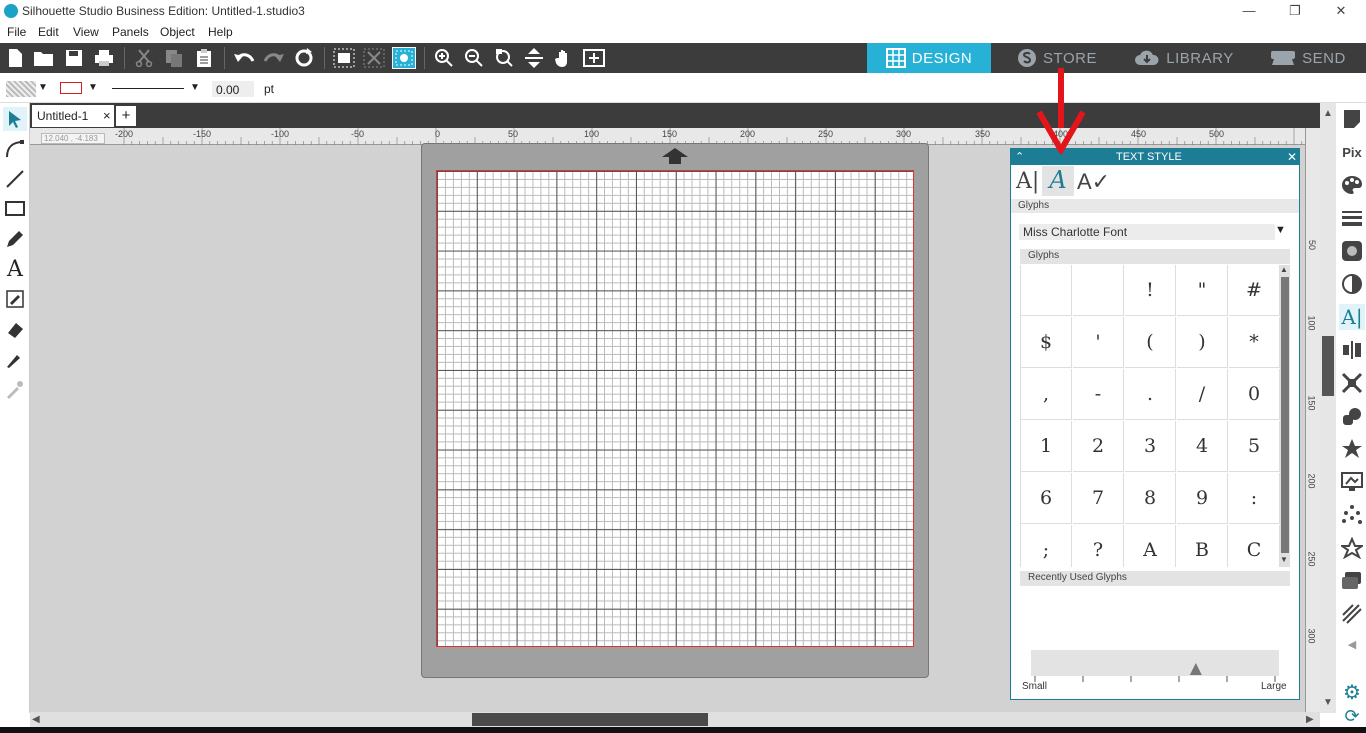 This screenshot has height=733, width=1366. What do you see at coordinates (1352, 449) in the screenshot?
I see `modify-star-icon` at bounding box center [1352, 449].